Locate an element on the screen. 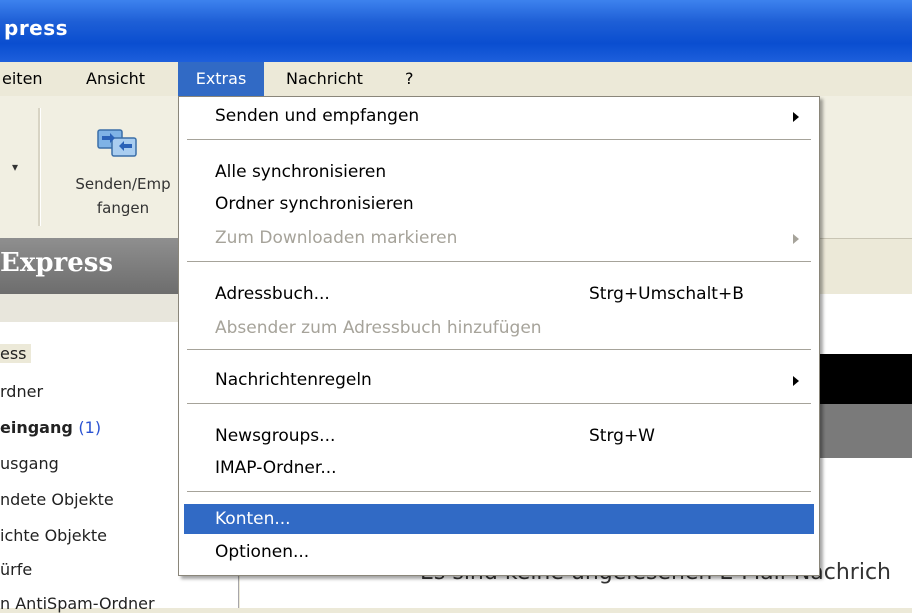 The width and height of the screenshot is (912, 613). menu-item-sync-all: Alle synchronisieren is located at coordinates (499, 172).